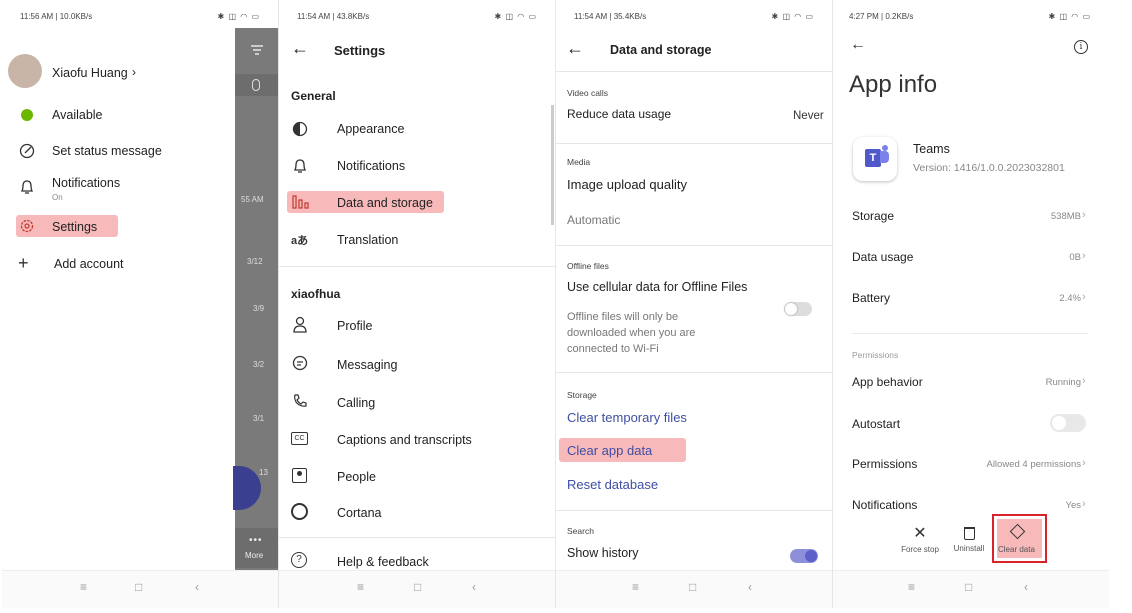 The height and width of the screenshot is (613, 1132). Describe the element at coordinates (404, 440) in the screenshot. I see `settings-label: Captions and transcripts` at that location.